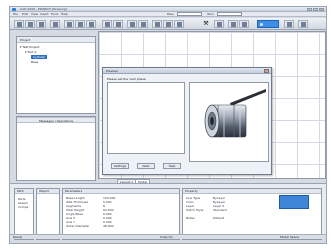  I want to click on info-icon, so click(289, 24).